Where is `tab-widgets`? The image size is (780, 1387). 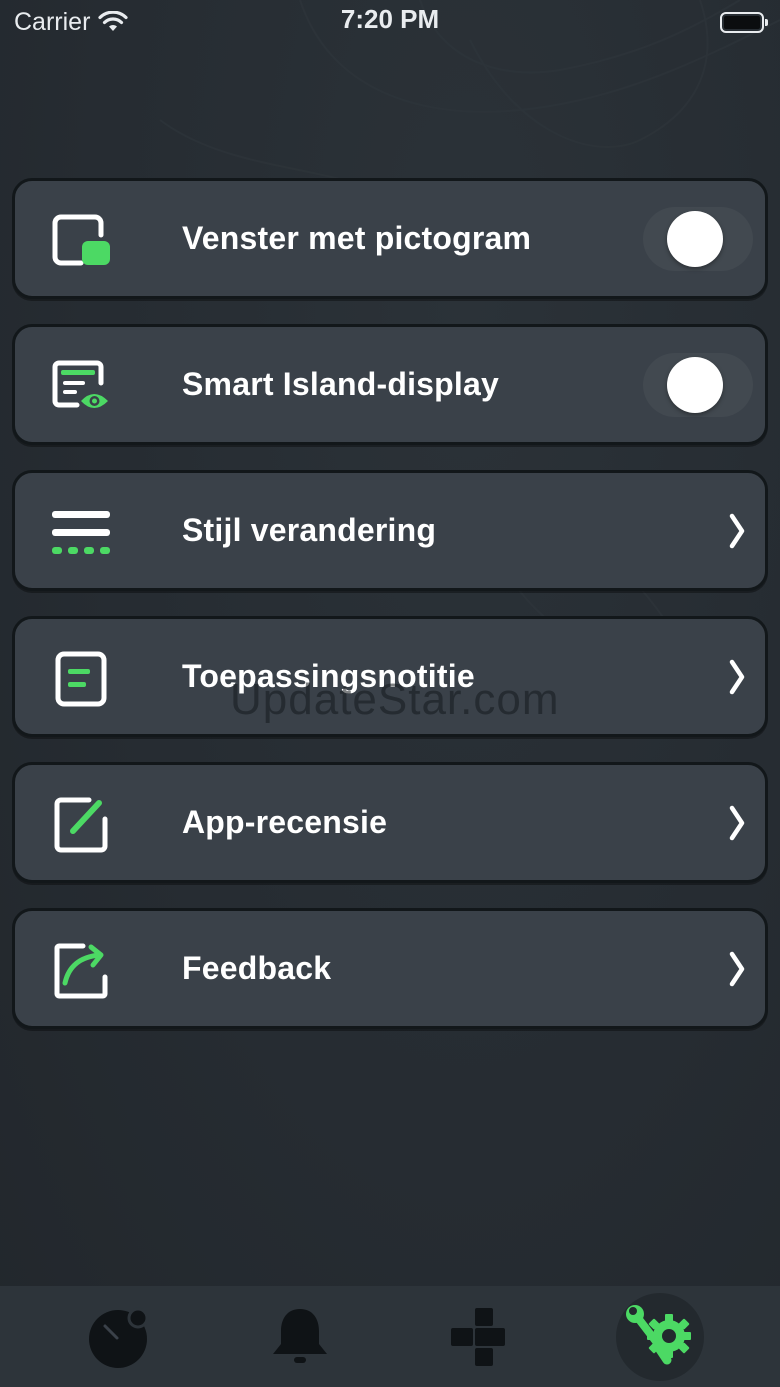 tab-widgets is located at coordinates (480, 1337).